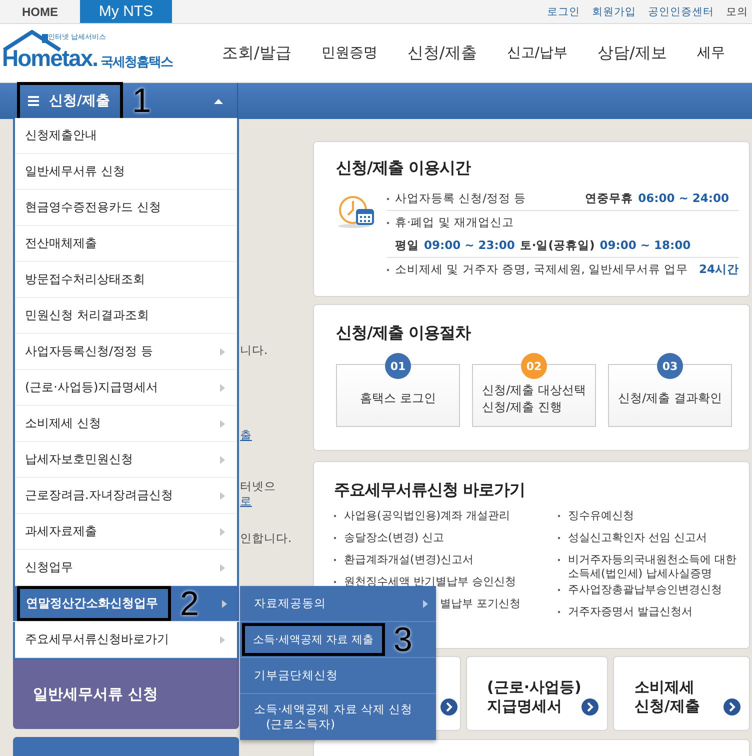 Image resolution: width=752 pixels, height=756 pixels. I want to click on time-text: 06:00 ~ 24:00, so click(683, 198).